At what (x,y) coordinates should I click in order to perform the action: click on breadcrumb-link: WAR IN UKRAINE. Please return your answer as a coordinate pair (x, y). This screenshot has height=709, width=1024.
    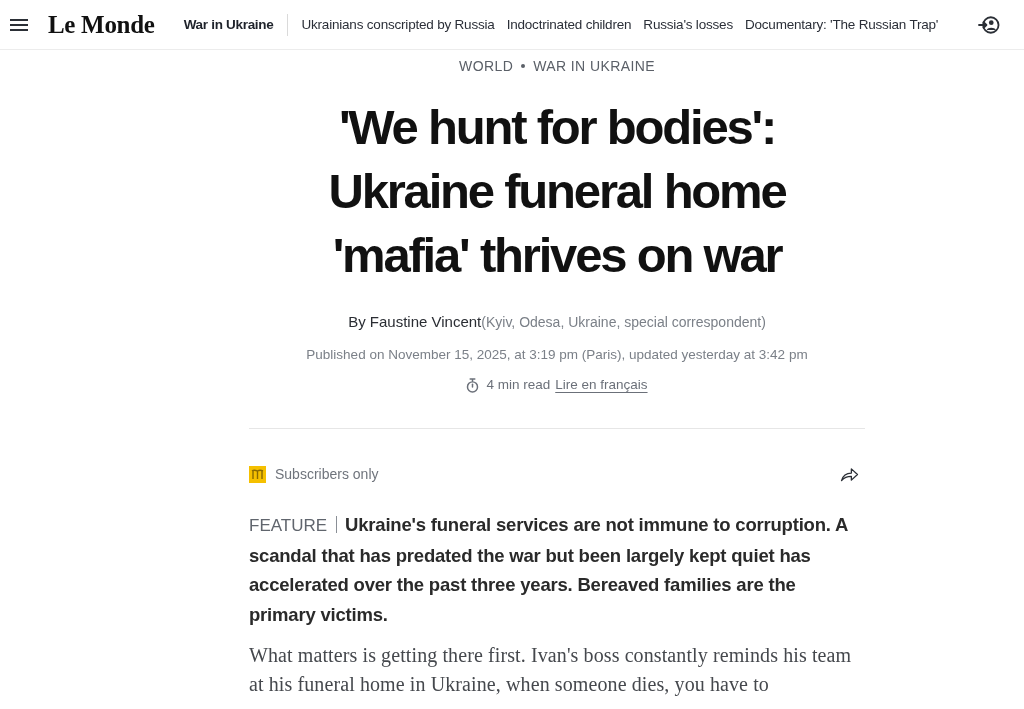
    Looking at the image, I should click on (594, 66).